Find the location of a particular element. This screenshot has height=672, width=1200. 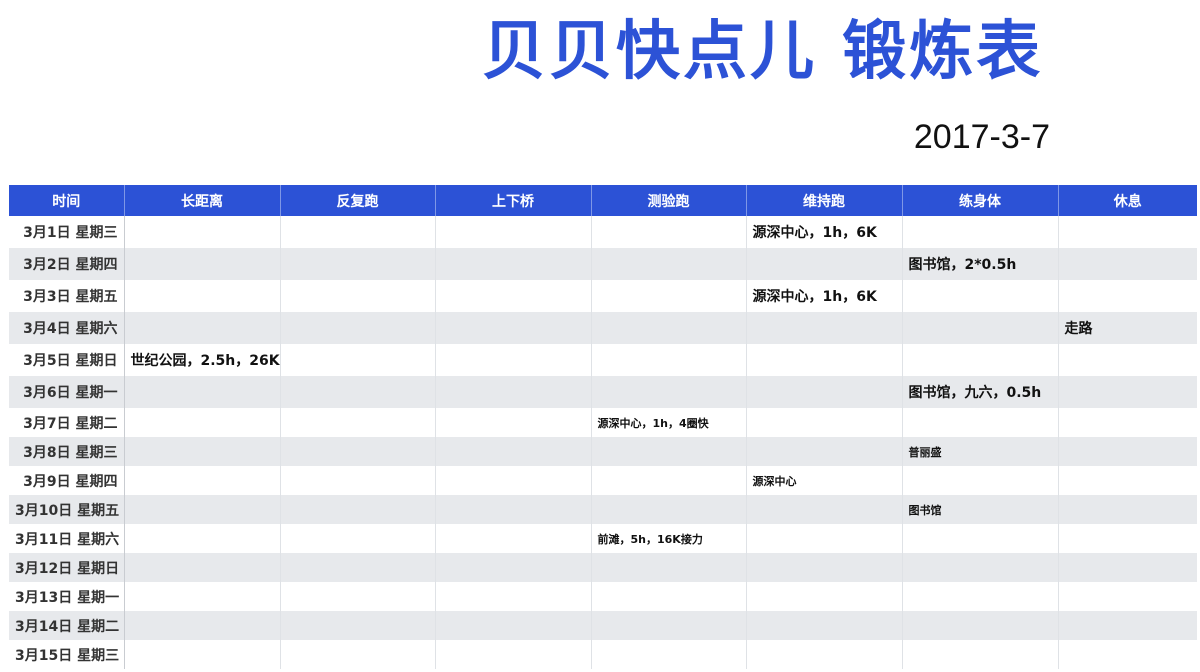

table-cell: 图书馆，2*0.5h is located at coordinates (980, 264).